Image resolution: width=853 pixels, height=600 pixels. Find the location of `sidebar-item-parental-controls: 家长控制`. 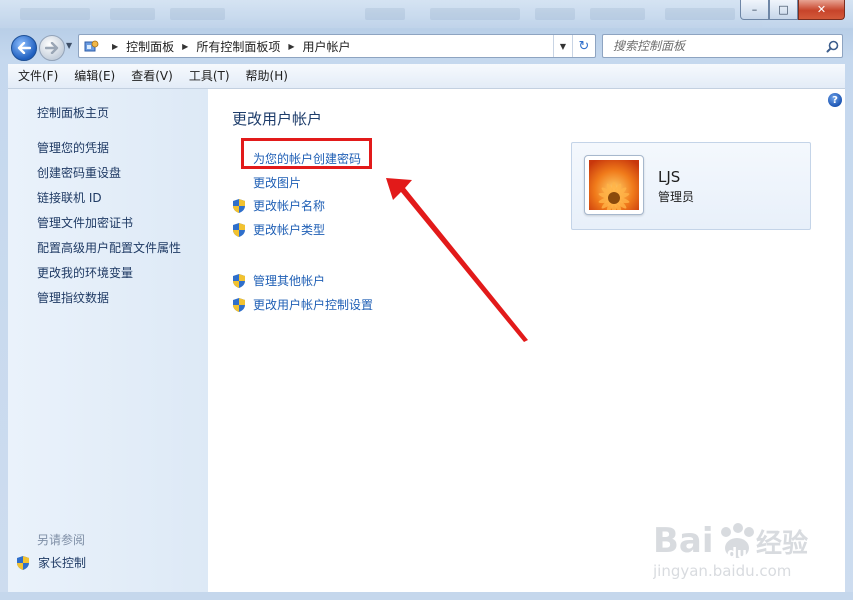

sidebar-item-parental-controls: 家长控制 is located at coordinates (51, 562).